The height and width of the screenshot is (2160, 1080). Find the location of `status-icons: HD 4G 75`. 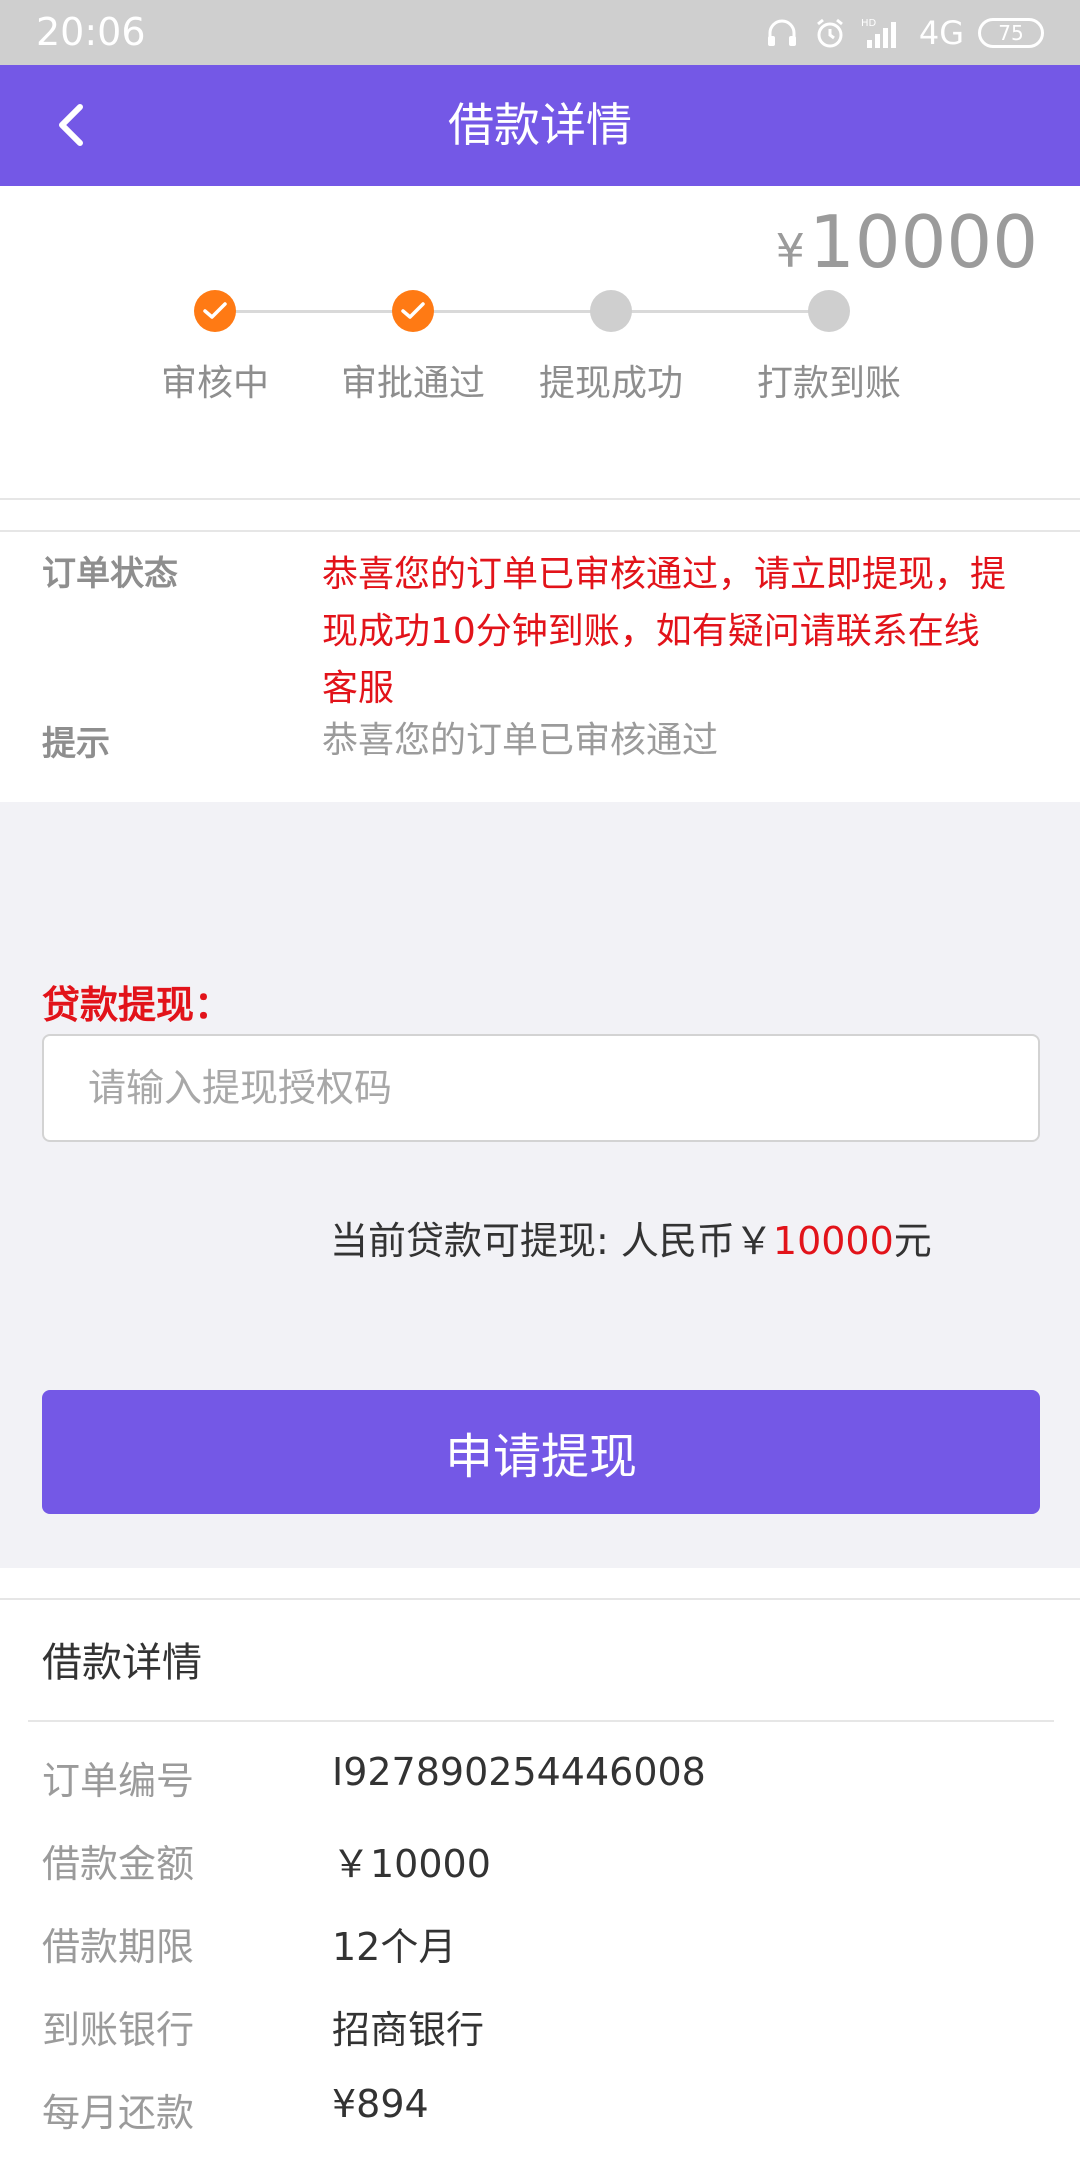

status-icons: HD 4G 75 is located at coordinates (904, 33).